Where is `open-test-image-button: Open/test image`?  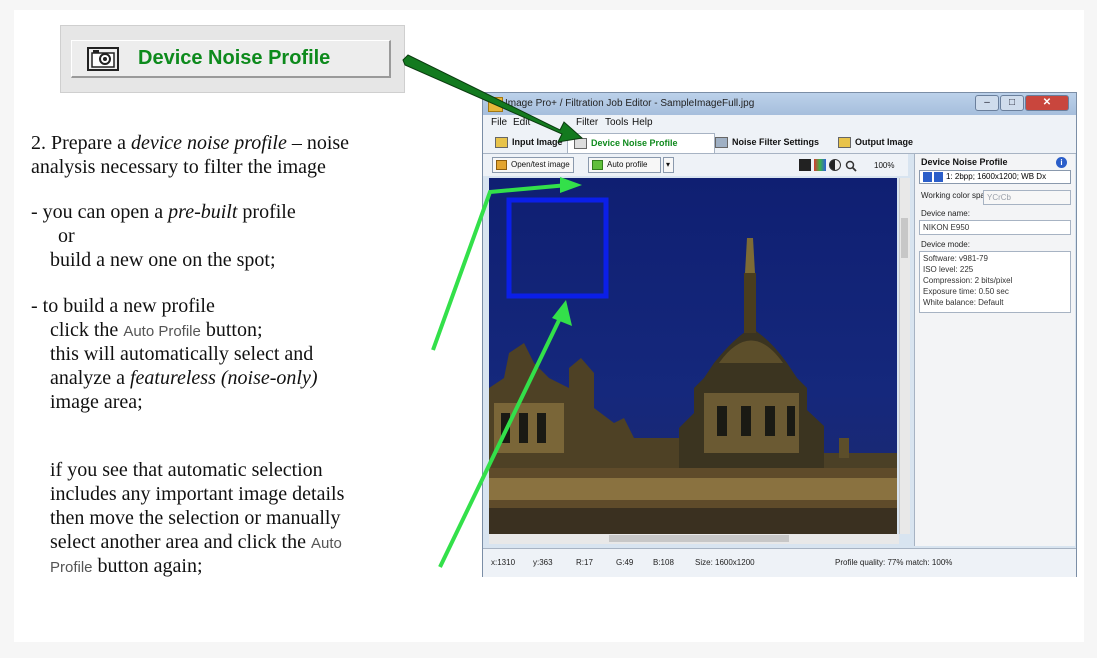
open-test-image-button: Open/test image is located at coordinates (533, 165).